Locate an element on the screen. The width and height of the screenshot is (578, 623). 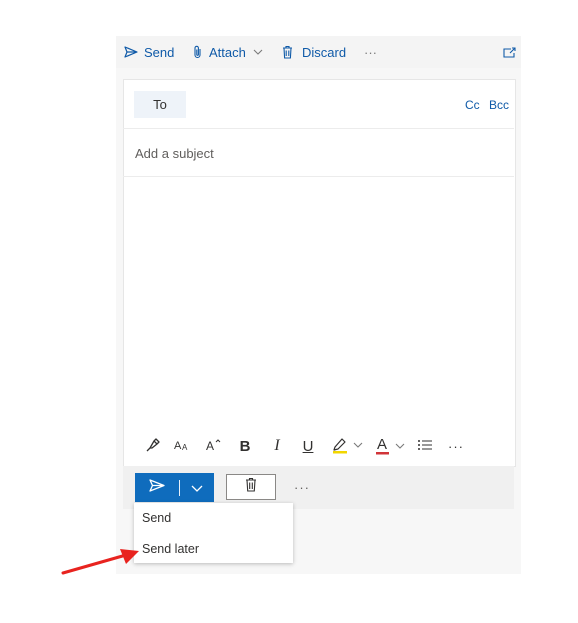
popout-icon is located at coordinates (509, 52).